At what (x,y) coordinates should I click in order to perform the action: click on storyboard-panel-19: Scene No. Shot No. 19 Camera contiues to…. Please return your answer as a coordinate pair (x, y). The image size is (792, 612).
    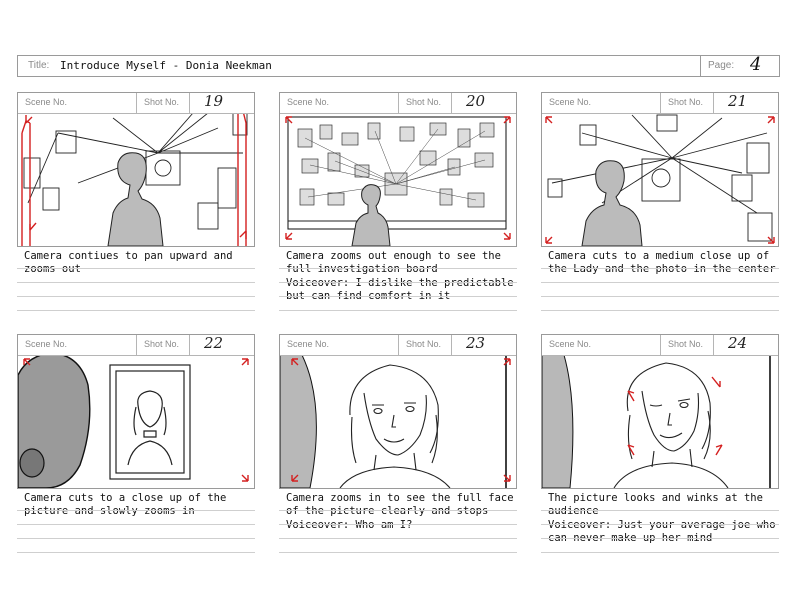
    Looking at the image, I should click on (136, 204).